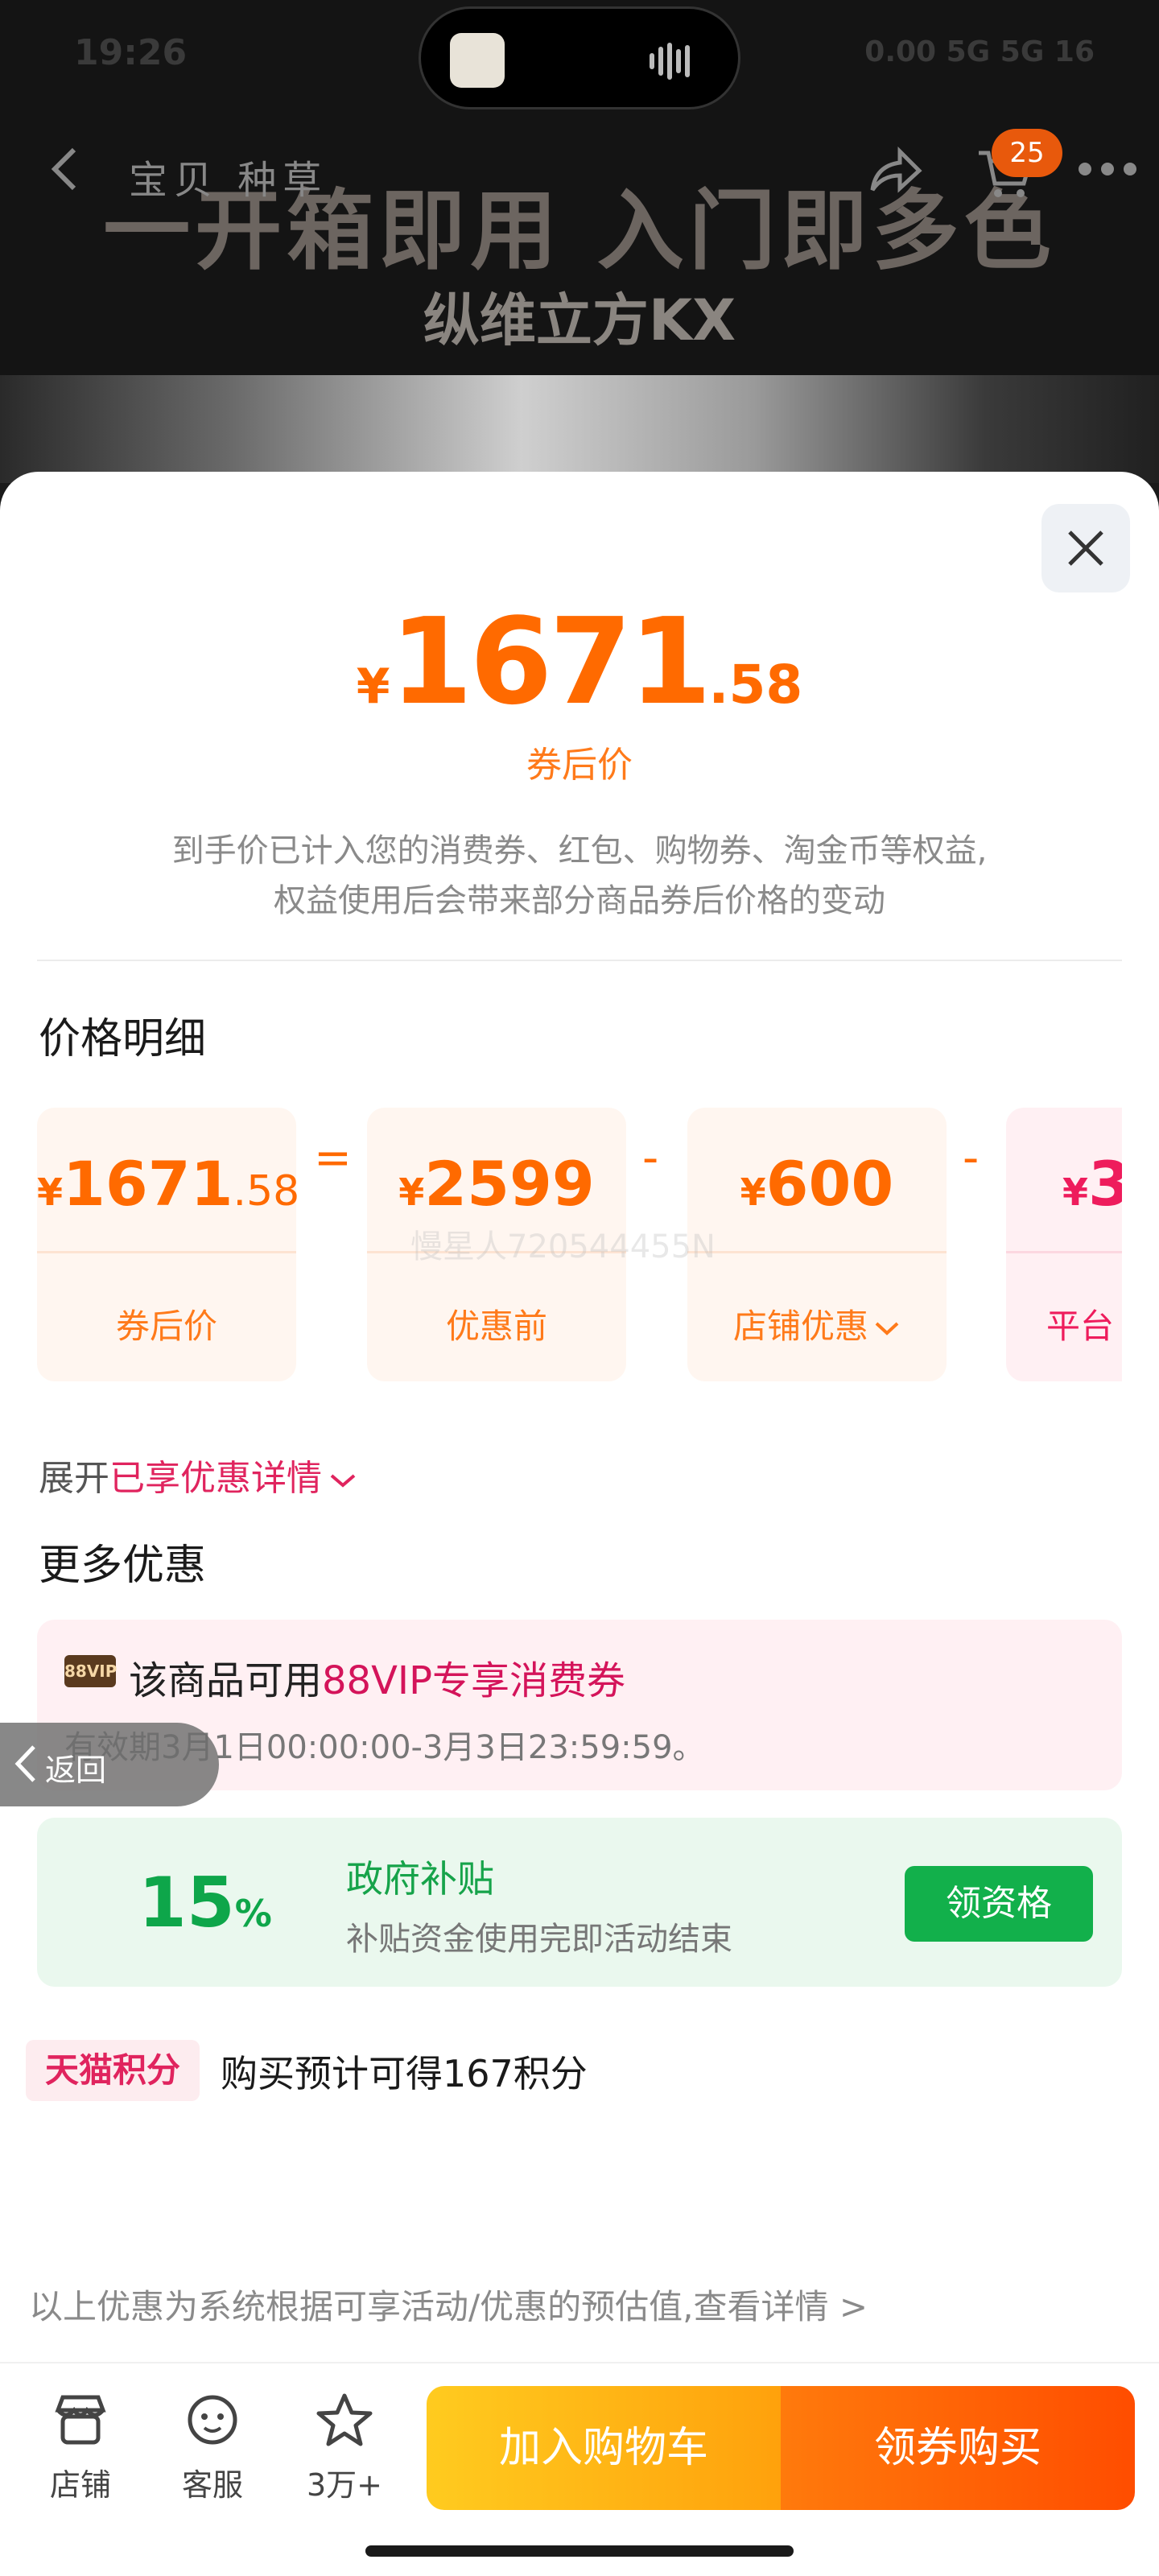 Image resolution: width=1159 pixels, height=2576 pixels. Describe the element at coordinates (344, 2485) in the screenshot. I see `favorite-count: 3万+` at that location.